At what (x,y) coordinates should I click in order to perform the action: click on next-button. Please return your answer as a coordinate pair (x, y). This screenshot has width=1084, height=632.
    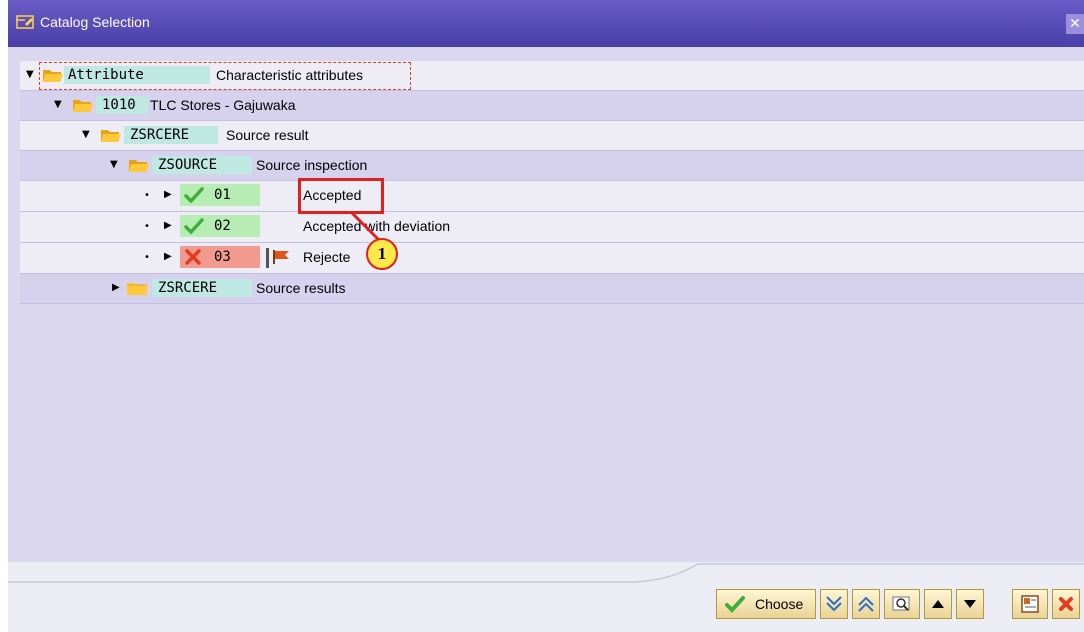
    Looking at the image, I should click on (970, 604).